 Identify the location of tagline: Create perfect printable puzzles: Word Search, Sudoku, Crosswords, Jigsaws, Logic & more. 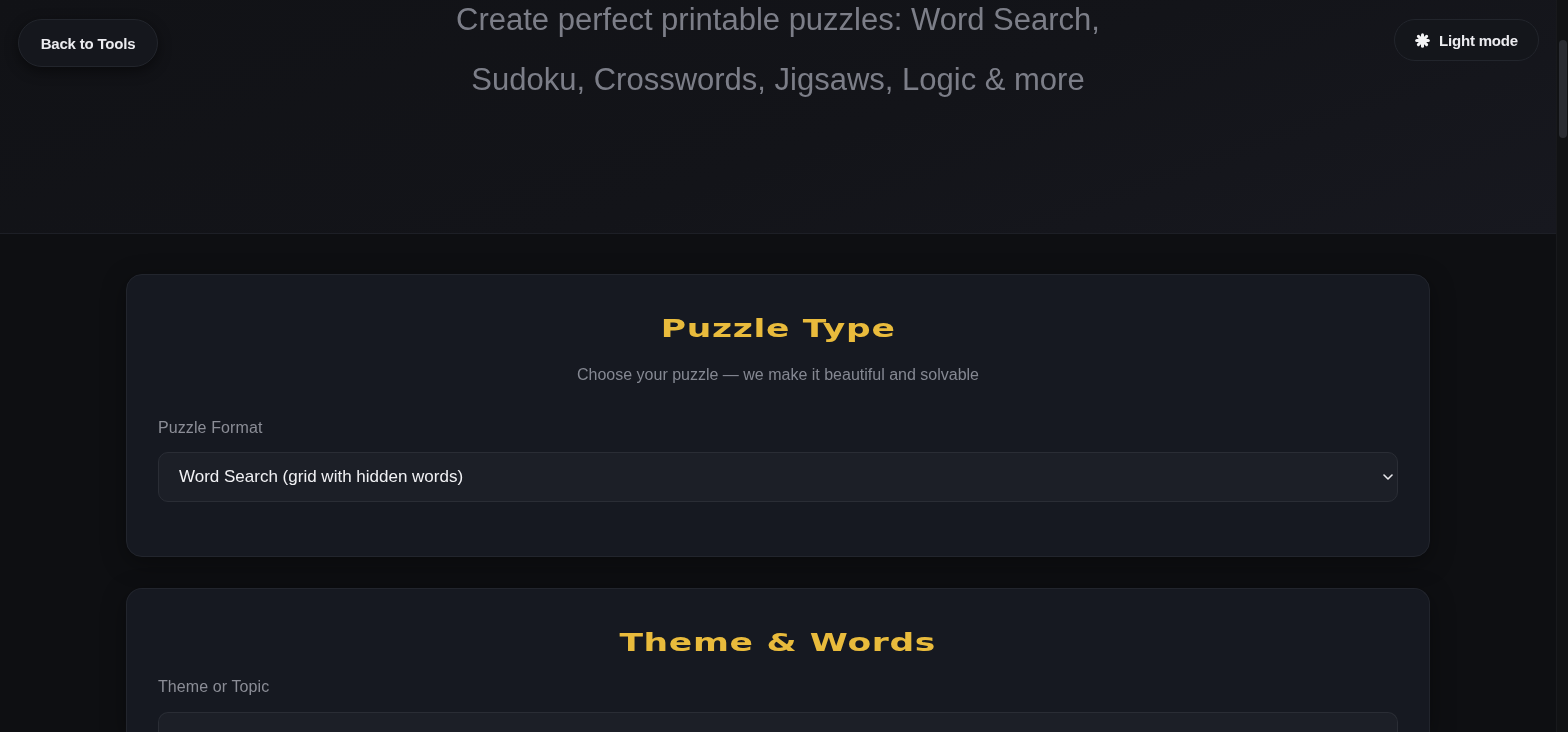
(778, 50).